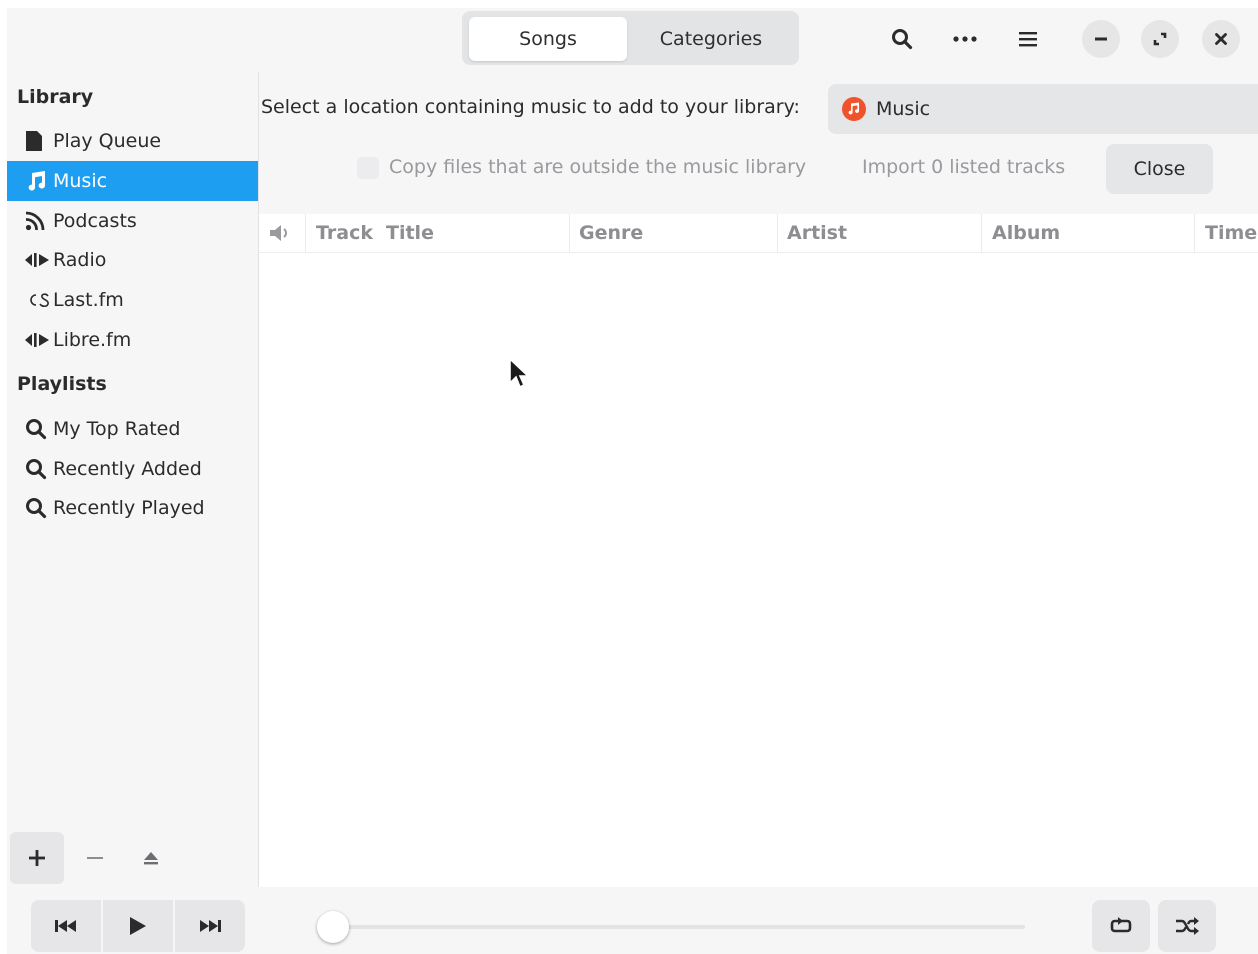  I want to click on shuffle-icon, so click(1187, 926).